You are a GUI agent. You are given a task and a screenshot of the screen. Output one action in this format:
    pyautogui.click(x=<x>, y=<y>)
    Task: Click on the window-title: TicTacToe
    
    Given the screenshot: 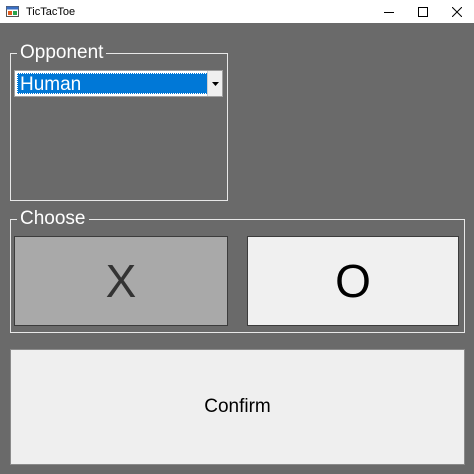 What is the action you would take?
    pyautogui.click(x=51, y=11)
    